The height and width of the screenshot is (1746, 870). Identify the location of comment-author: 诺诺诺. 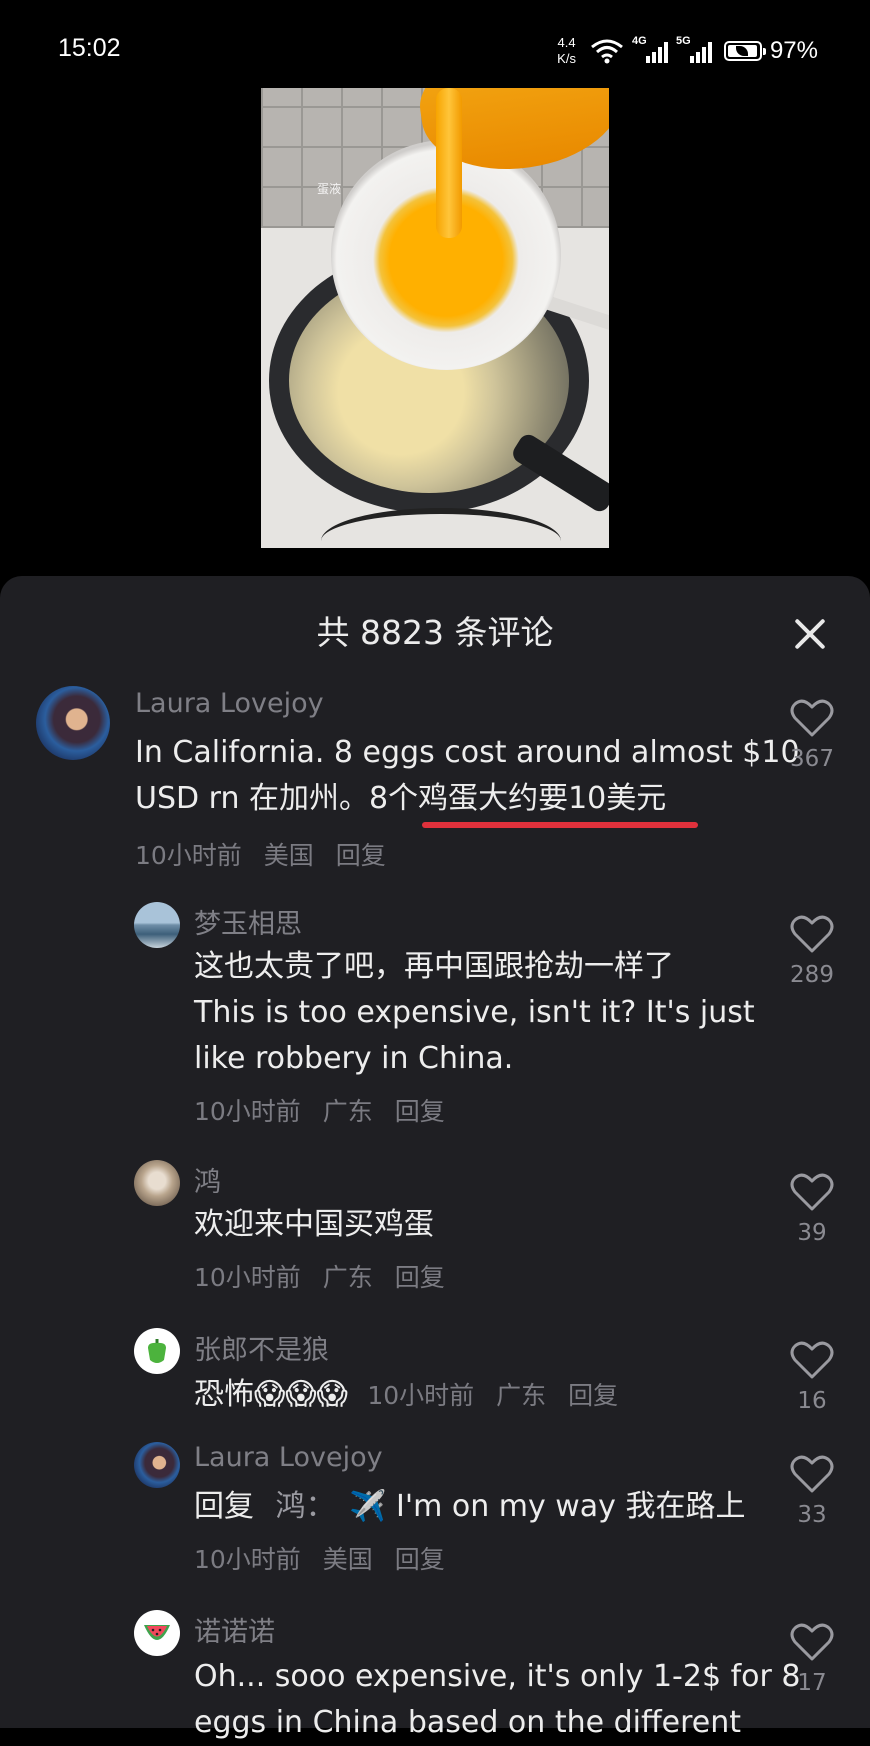
(234, 1629).